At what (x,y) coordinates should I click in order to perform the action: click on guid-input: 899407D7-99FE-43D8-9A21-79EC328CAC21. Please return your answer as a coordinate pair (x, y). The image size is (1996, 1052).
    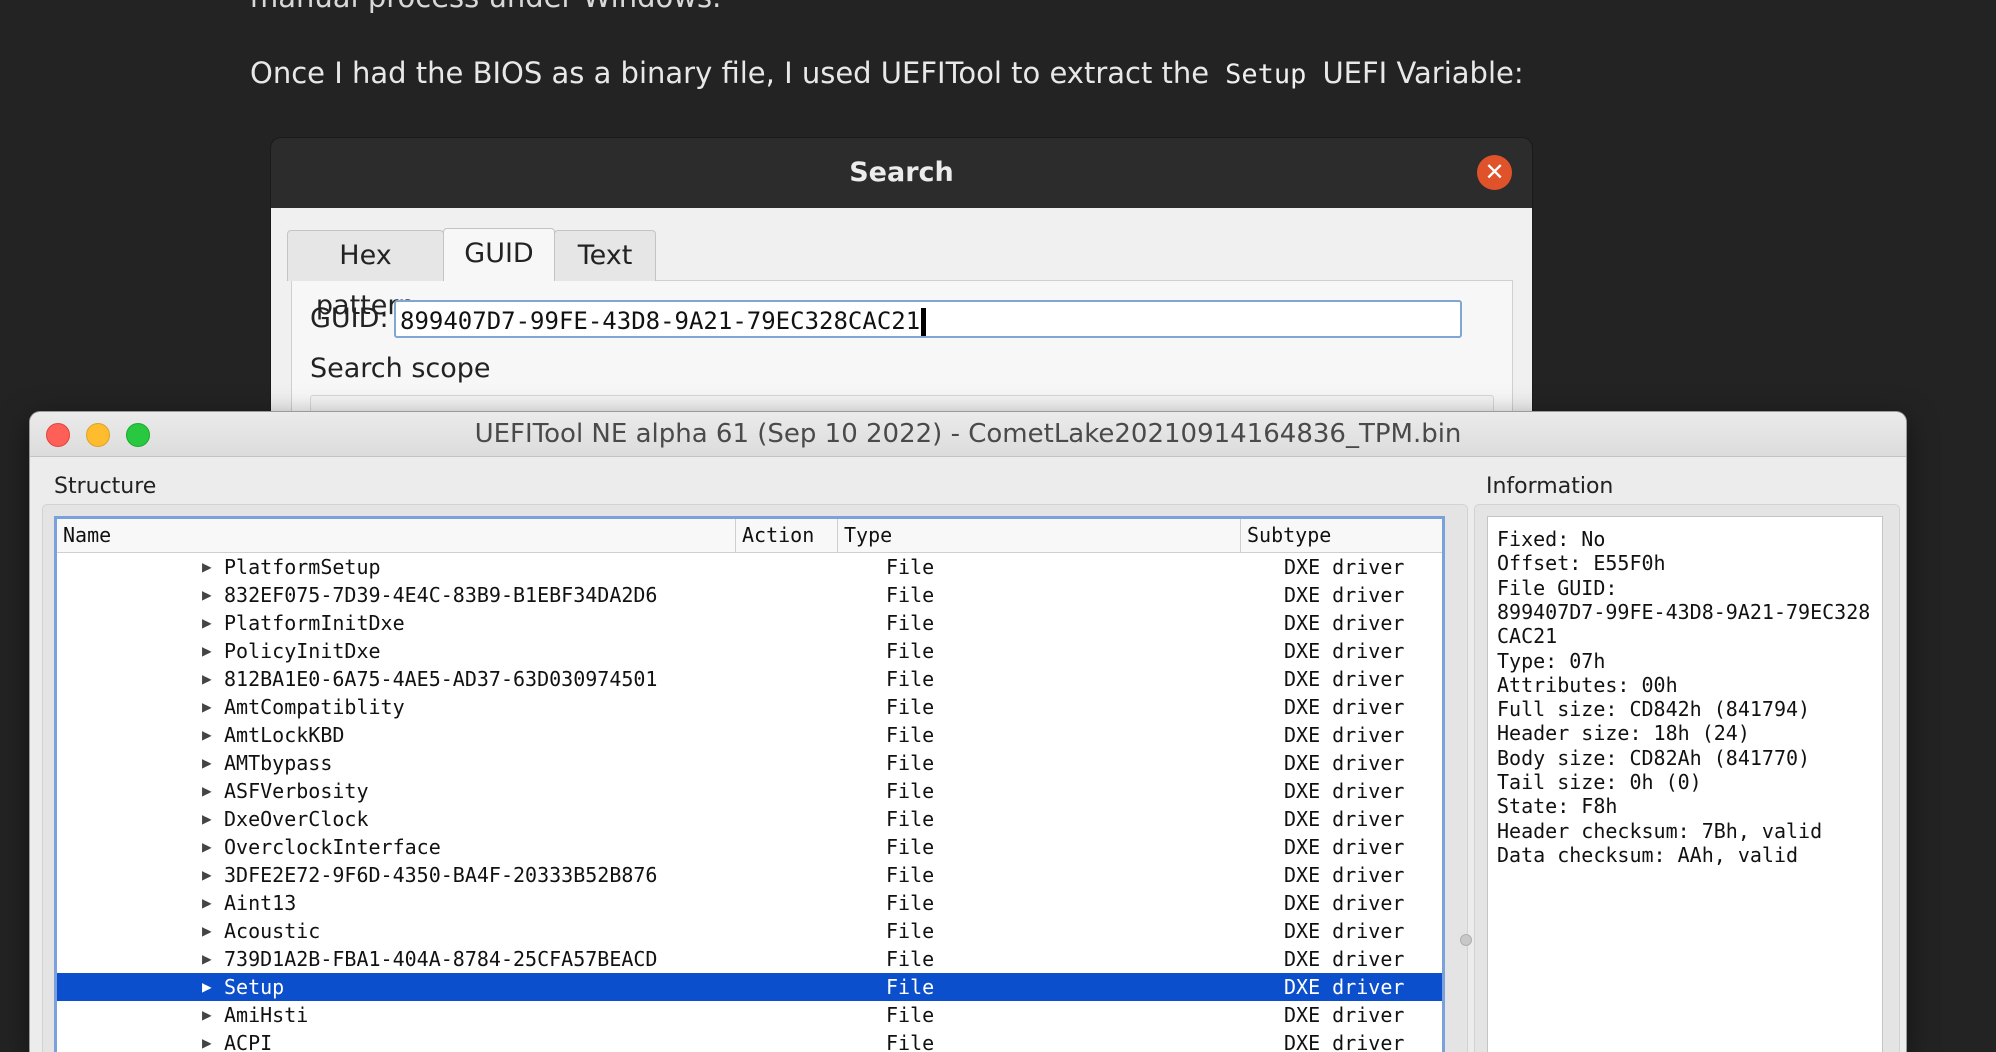
    Looking at the image, I should click on (928, 319).